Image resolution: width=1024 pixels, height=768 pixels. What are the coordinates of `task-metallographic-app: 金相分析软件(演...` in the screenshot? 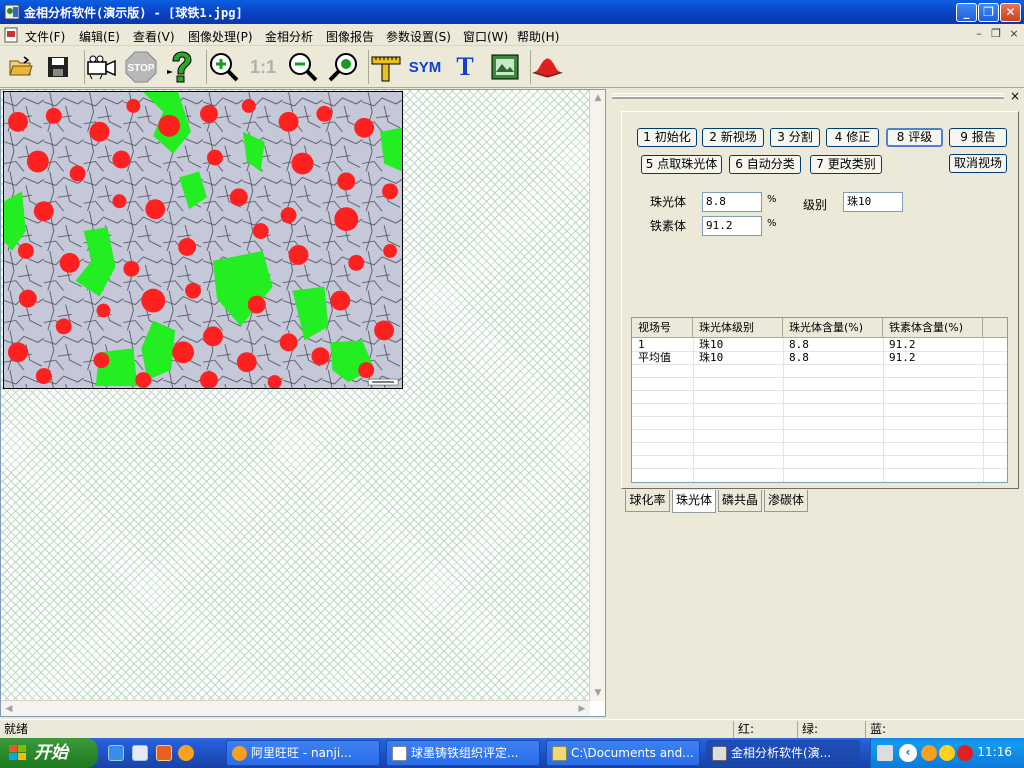 It's located at (783, 753).